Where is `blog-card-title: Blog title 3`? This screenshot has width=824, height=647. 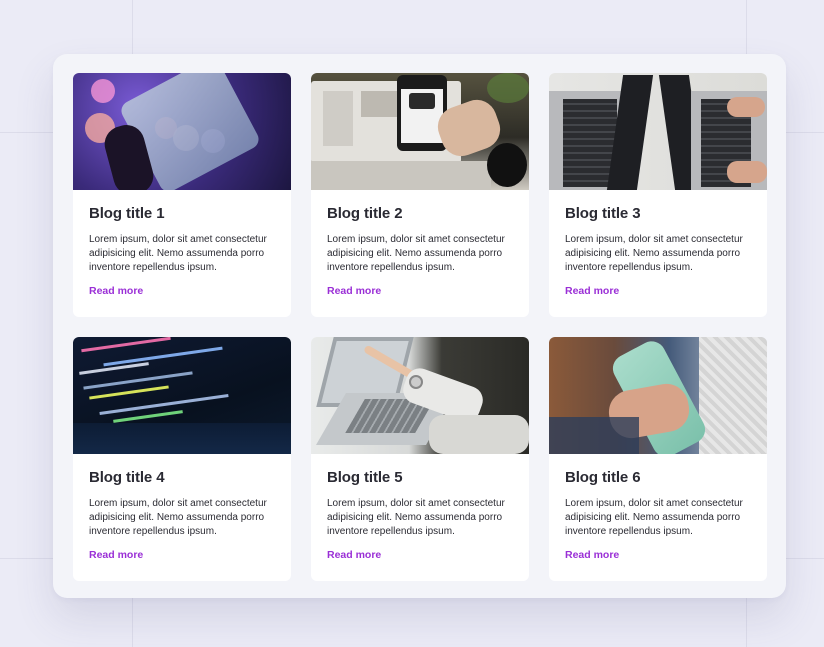
blog-card-title: Blog title 3 is located at coordinates (658, 214).